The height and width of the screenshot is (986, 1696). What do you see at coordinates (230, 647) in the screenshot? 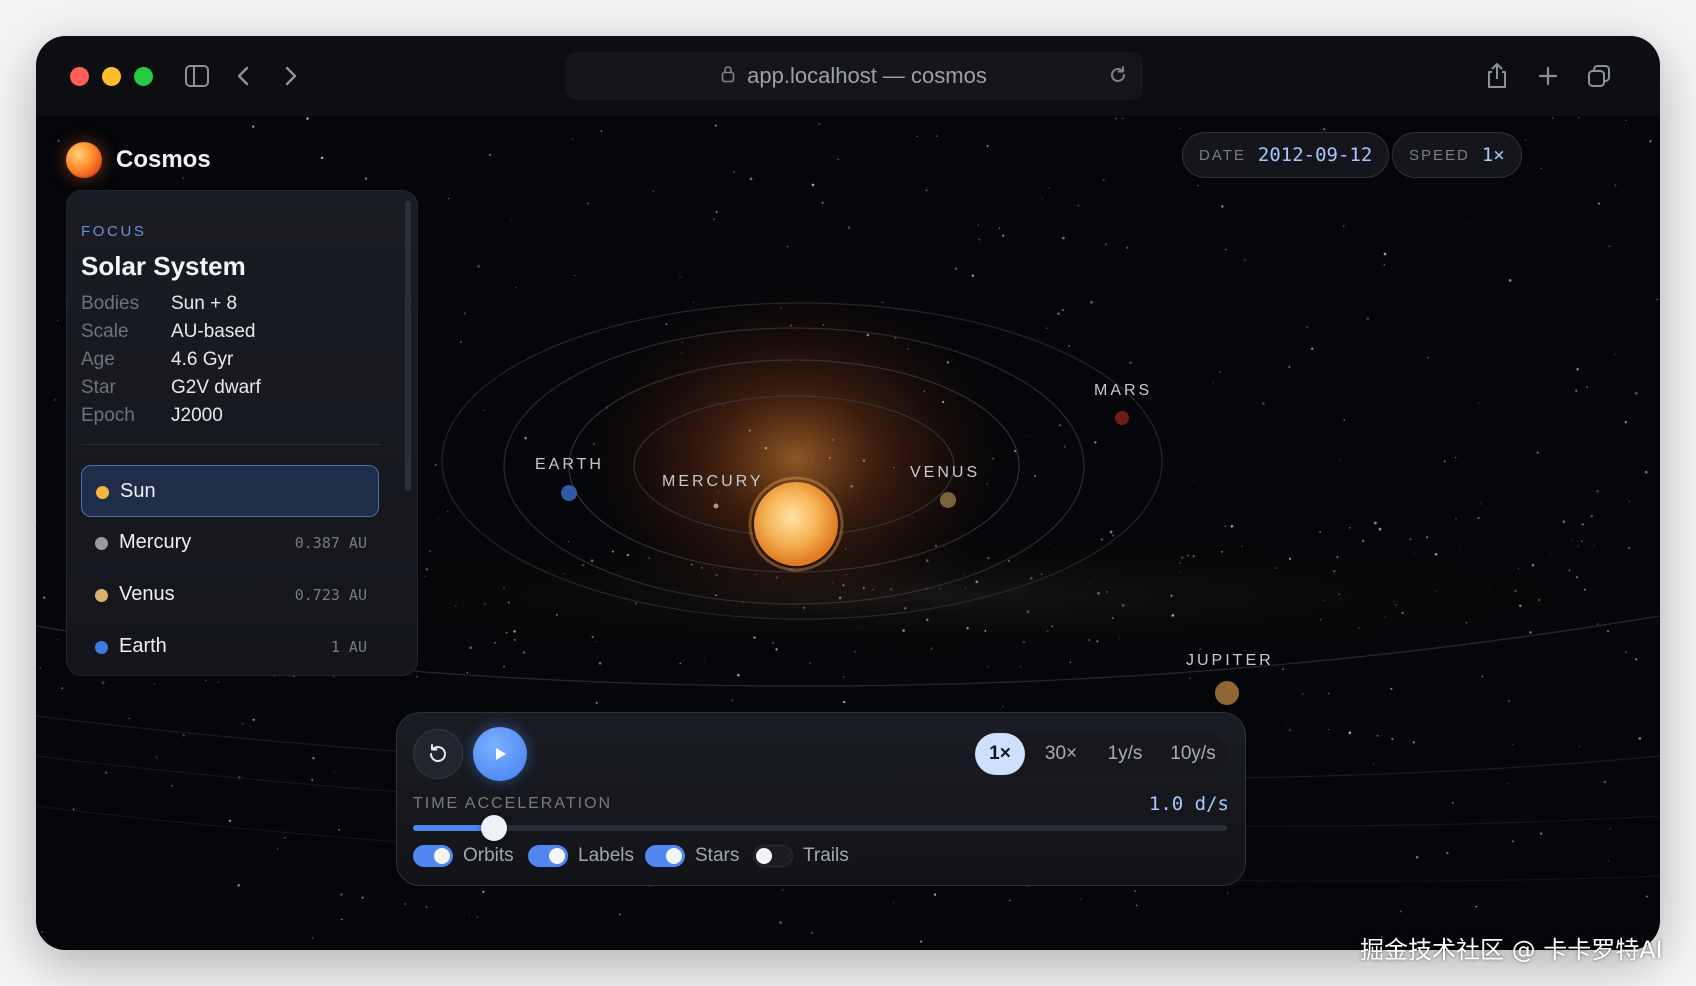
I see `body-item-earth: Earth 1 AU` at bounding box center [230, 647].